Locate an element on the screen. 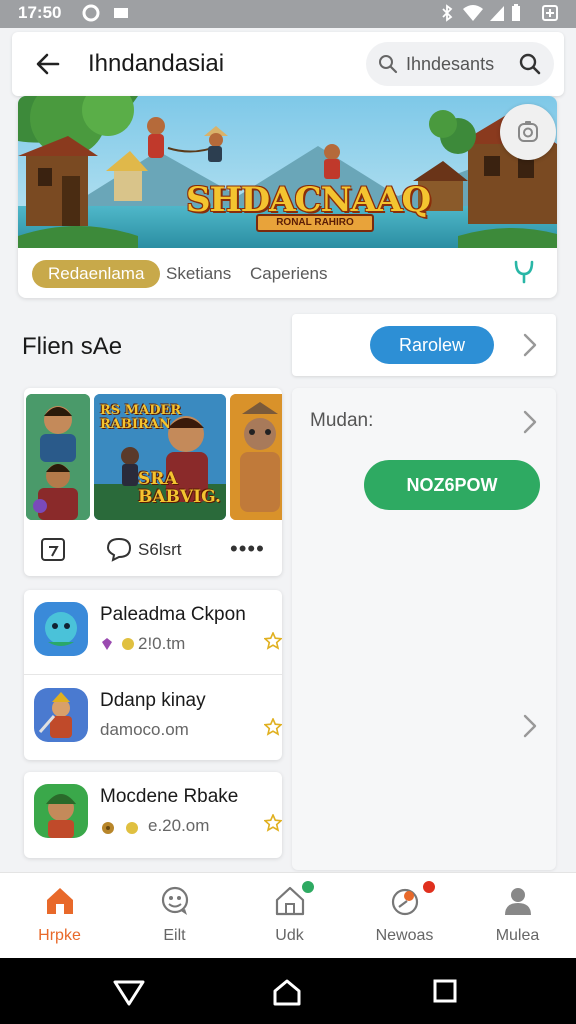 The height and width of the screenshot is (1024, 576). app-name: Ddanp kinay is located at coordinates (153, 700).